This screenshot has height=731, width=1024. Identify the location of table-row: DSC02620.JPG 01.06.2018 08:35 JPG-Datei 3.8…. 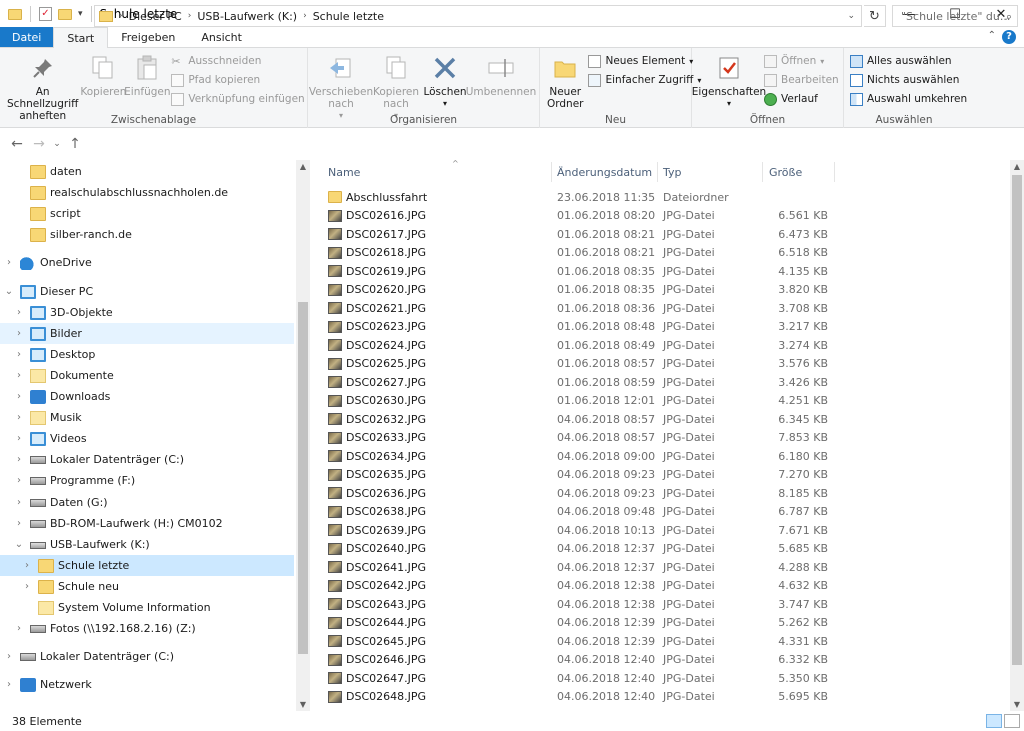
(662, 290).